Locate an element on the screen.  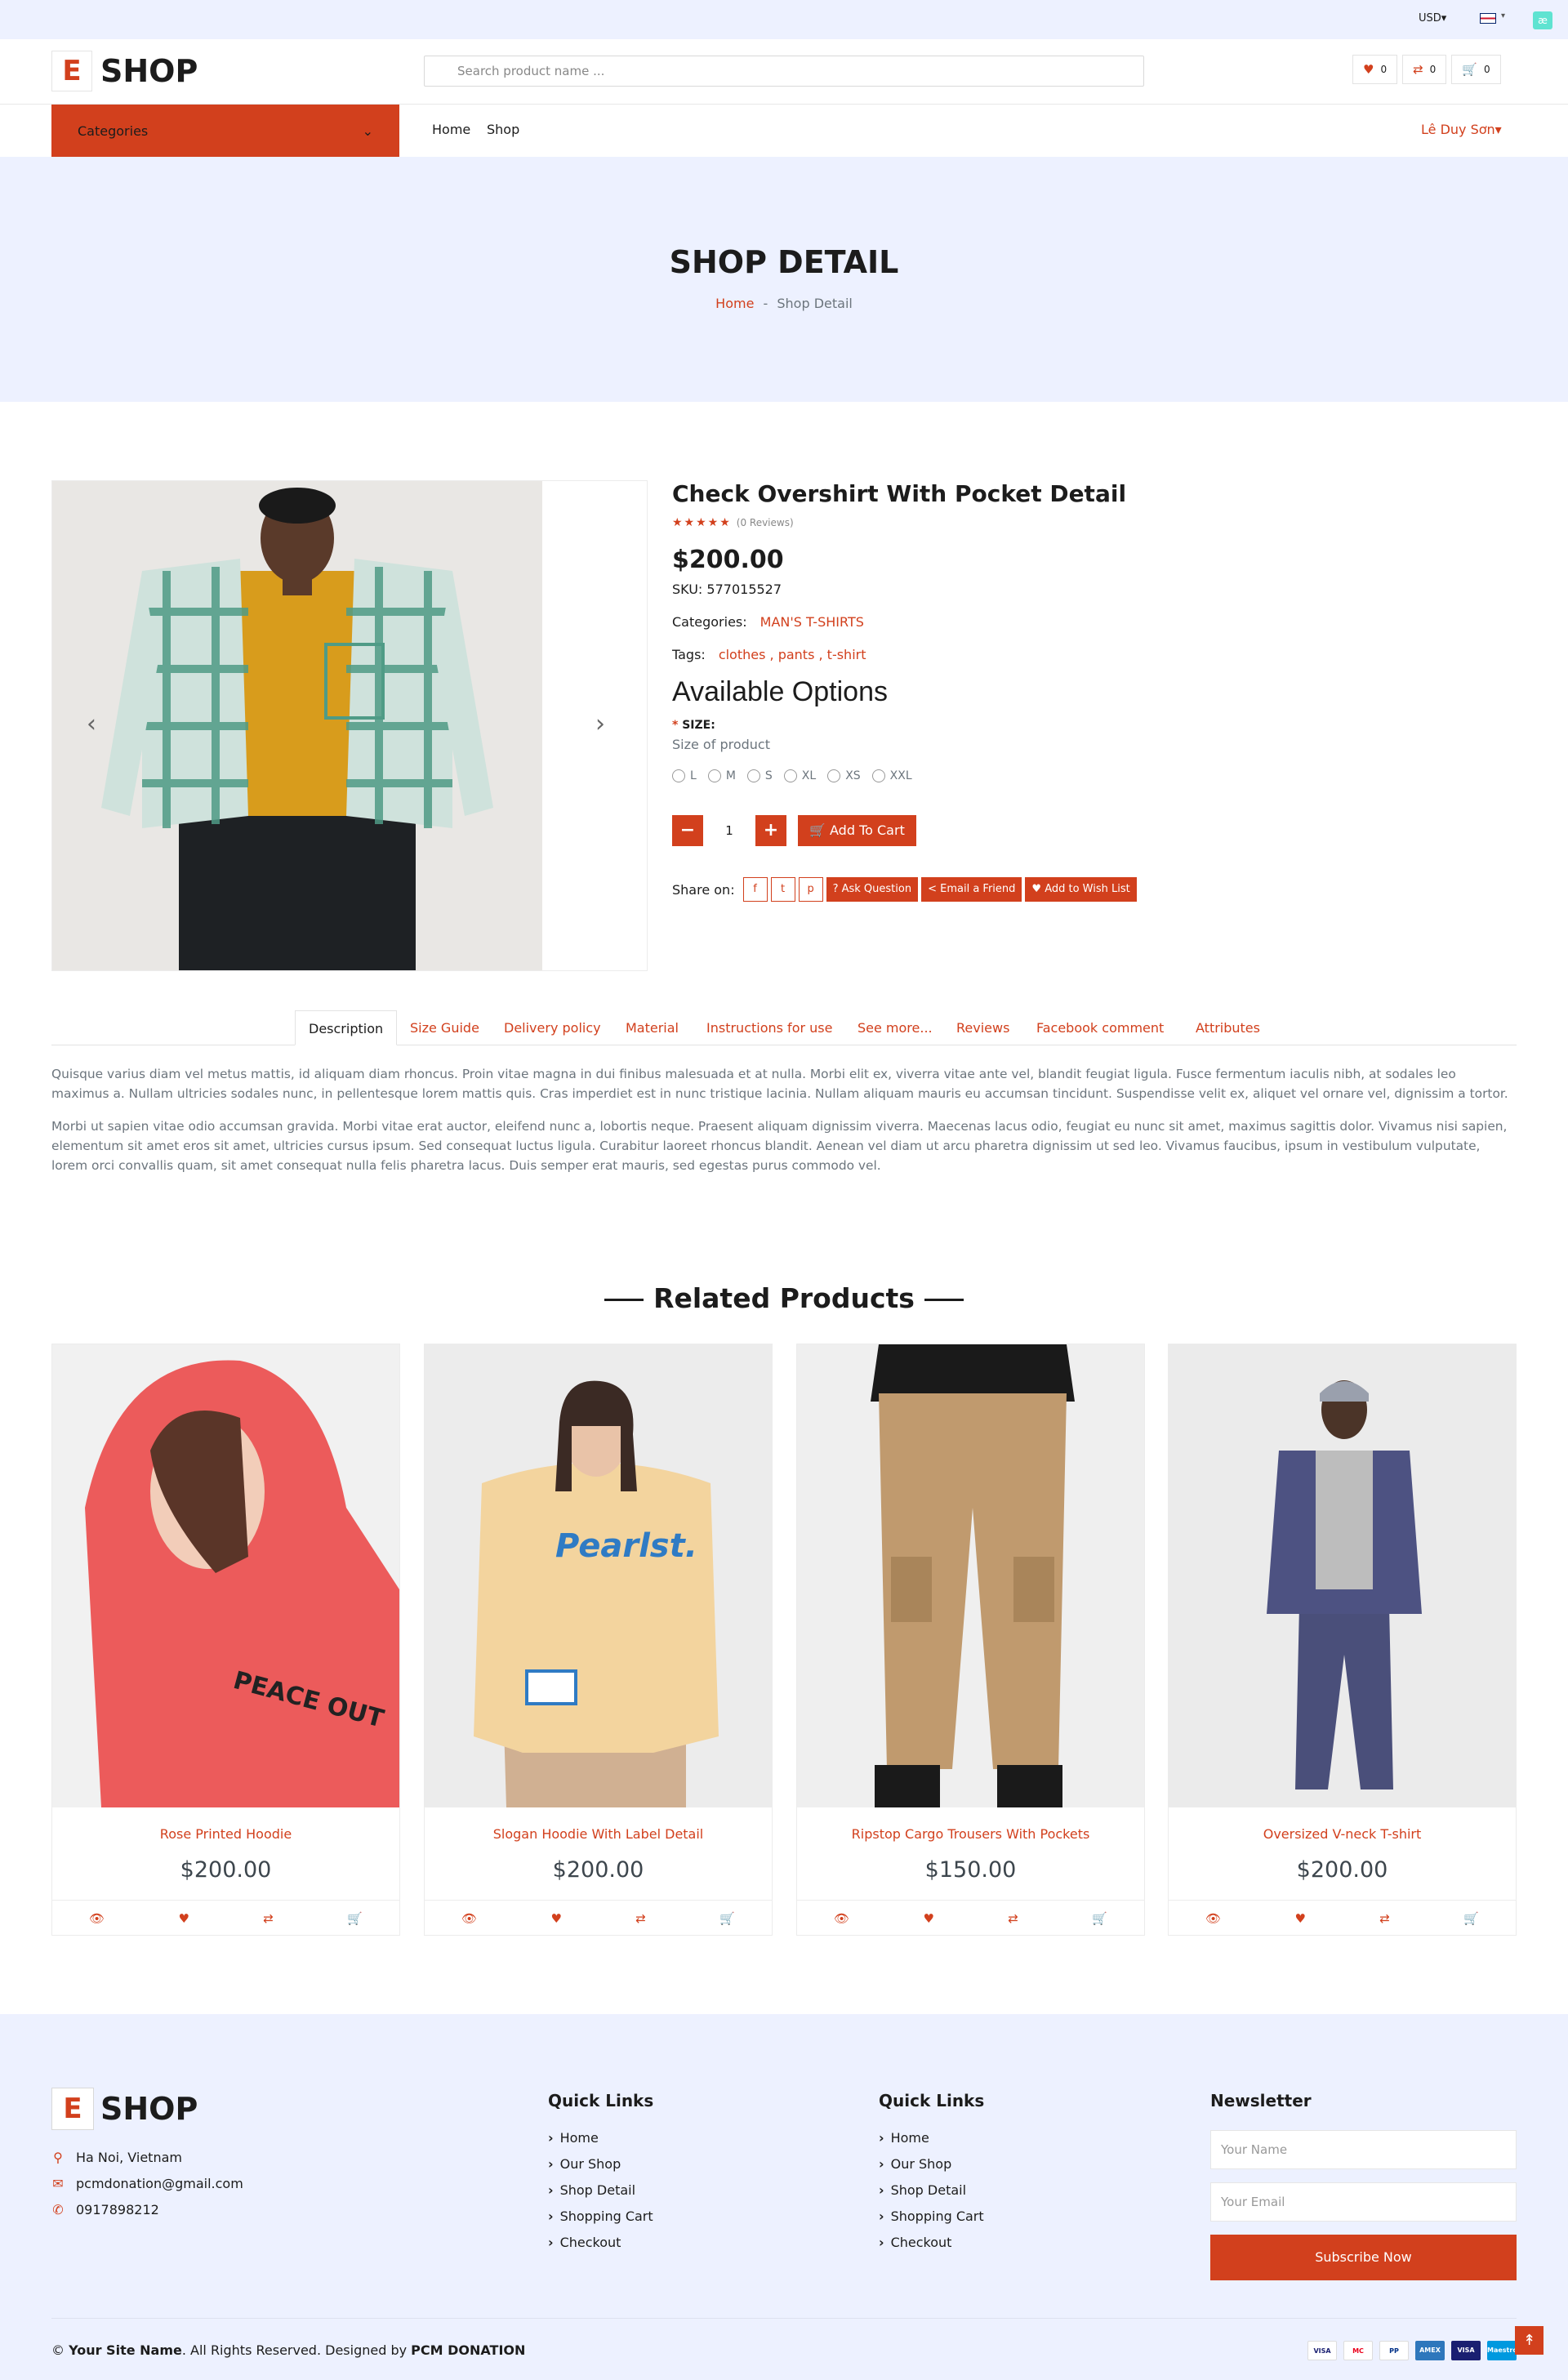
wishlist-button: ♥ 0 is located at coordinates (1375, 69).